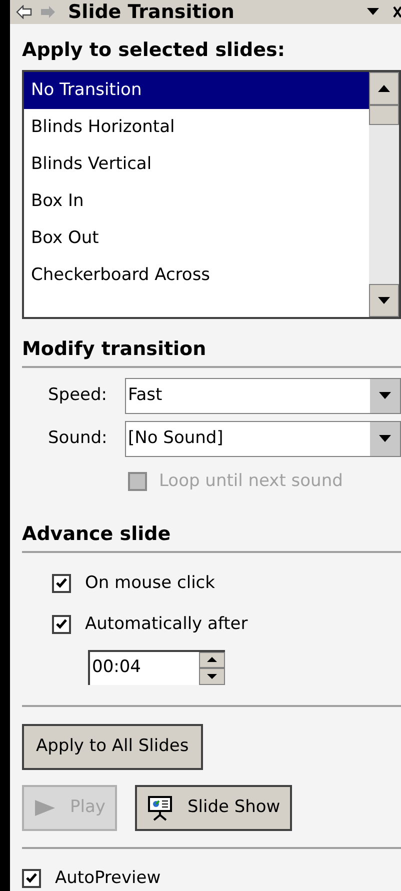  I want to click on close-icon, so click(397, 11).